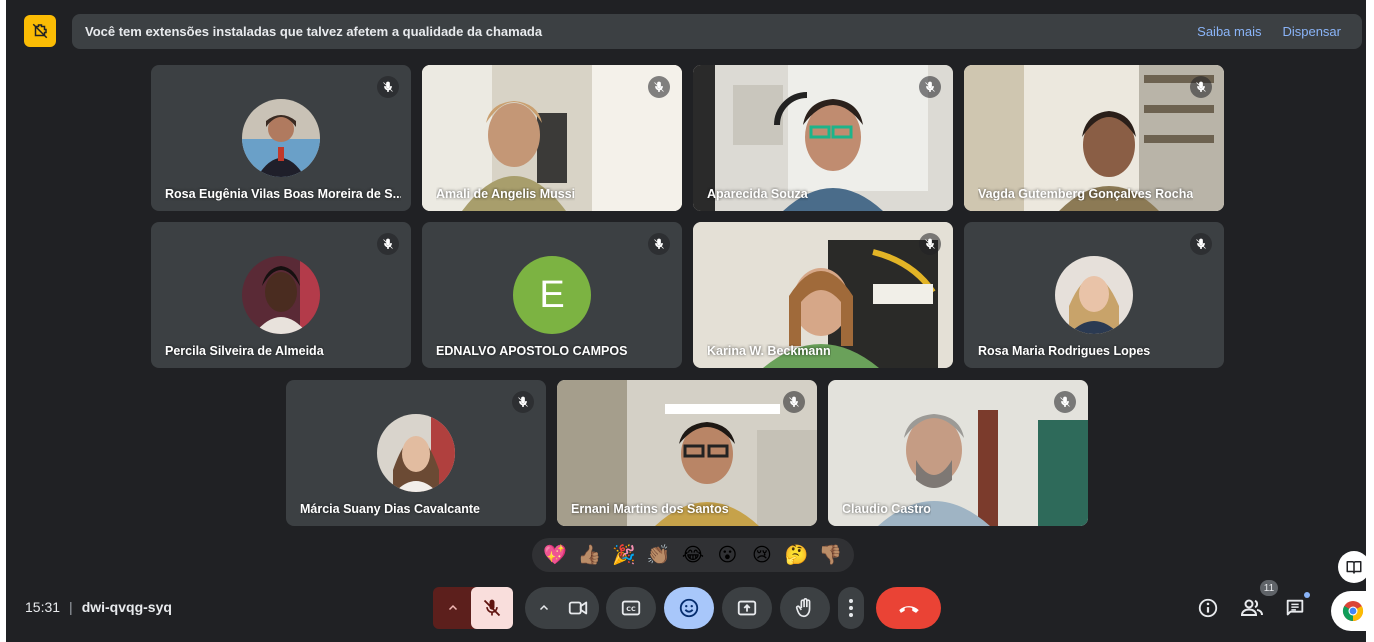 This screenshot has width=1374, height=642. Describe the element at coordinates (762, 555) in the screenshot. I see `reaction-sad: 😢` at that location.